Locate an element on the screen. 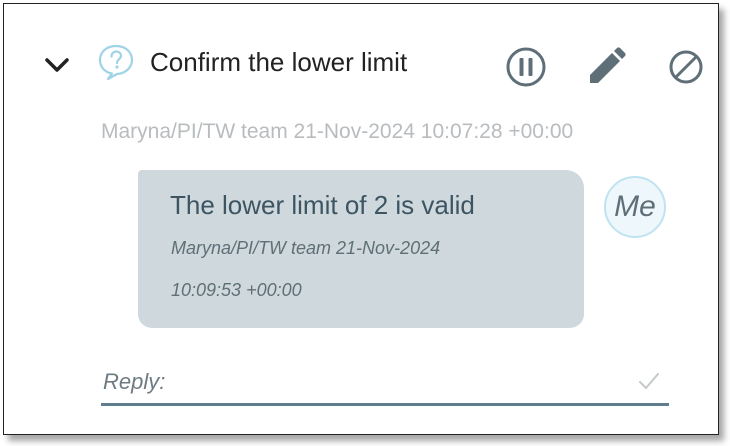 The height and width of the screenshot is (446, 730). cancel-button is located at coordinates (686, 67).